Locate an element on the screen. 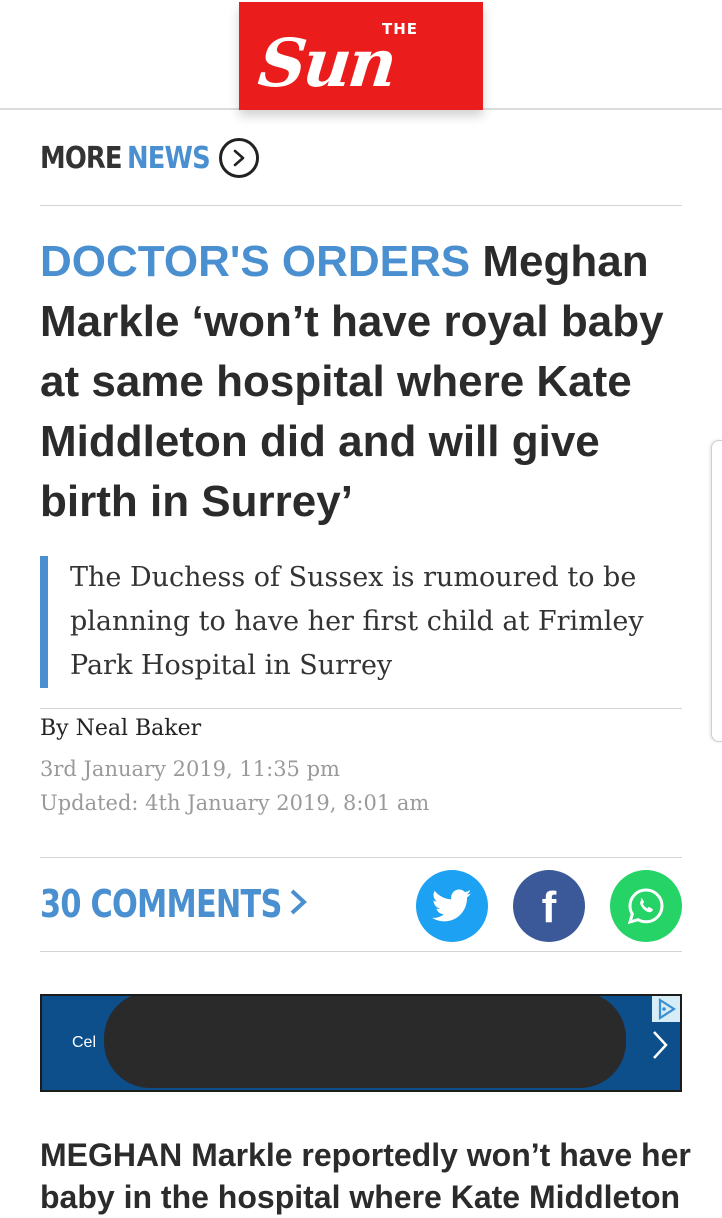 The width and height of the screenshot is (722, 1218). published-date: 3rd January 2019, 11:35 pm is located at coordinates (190, 769).